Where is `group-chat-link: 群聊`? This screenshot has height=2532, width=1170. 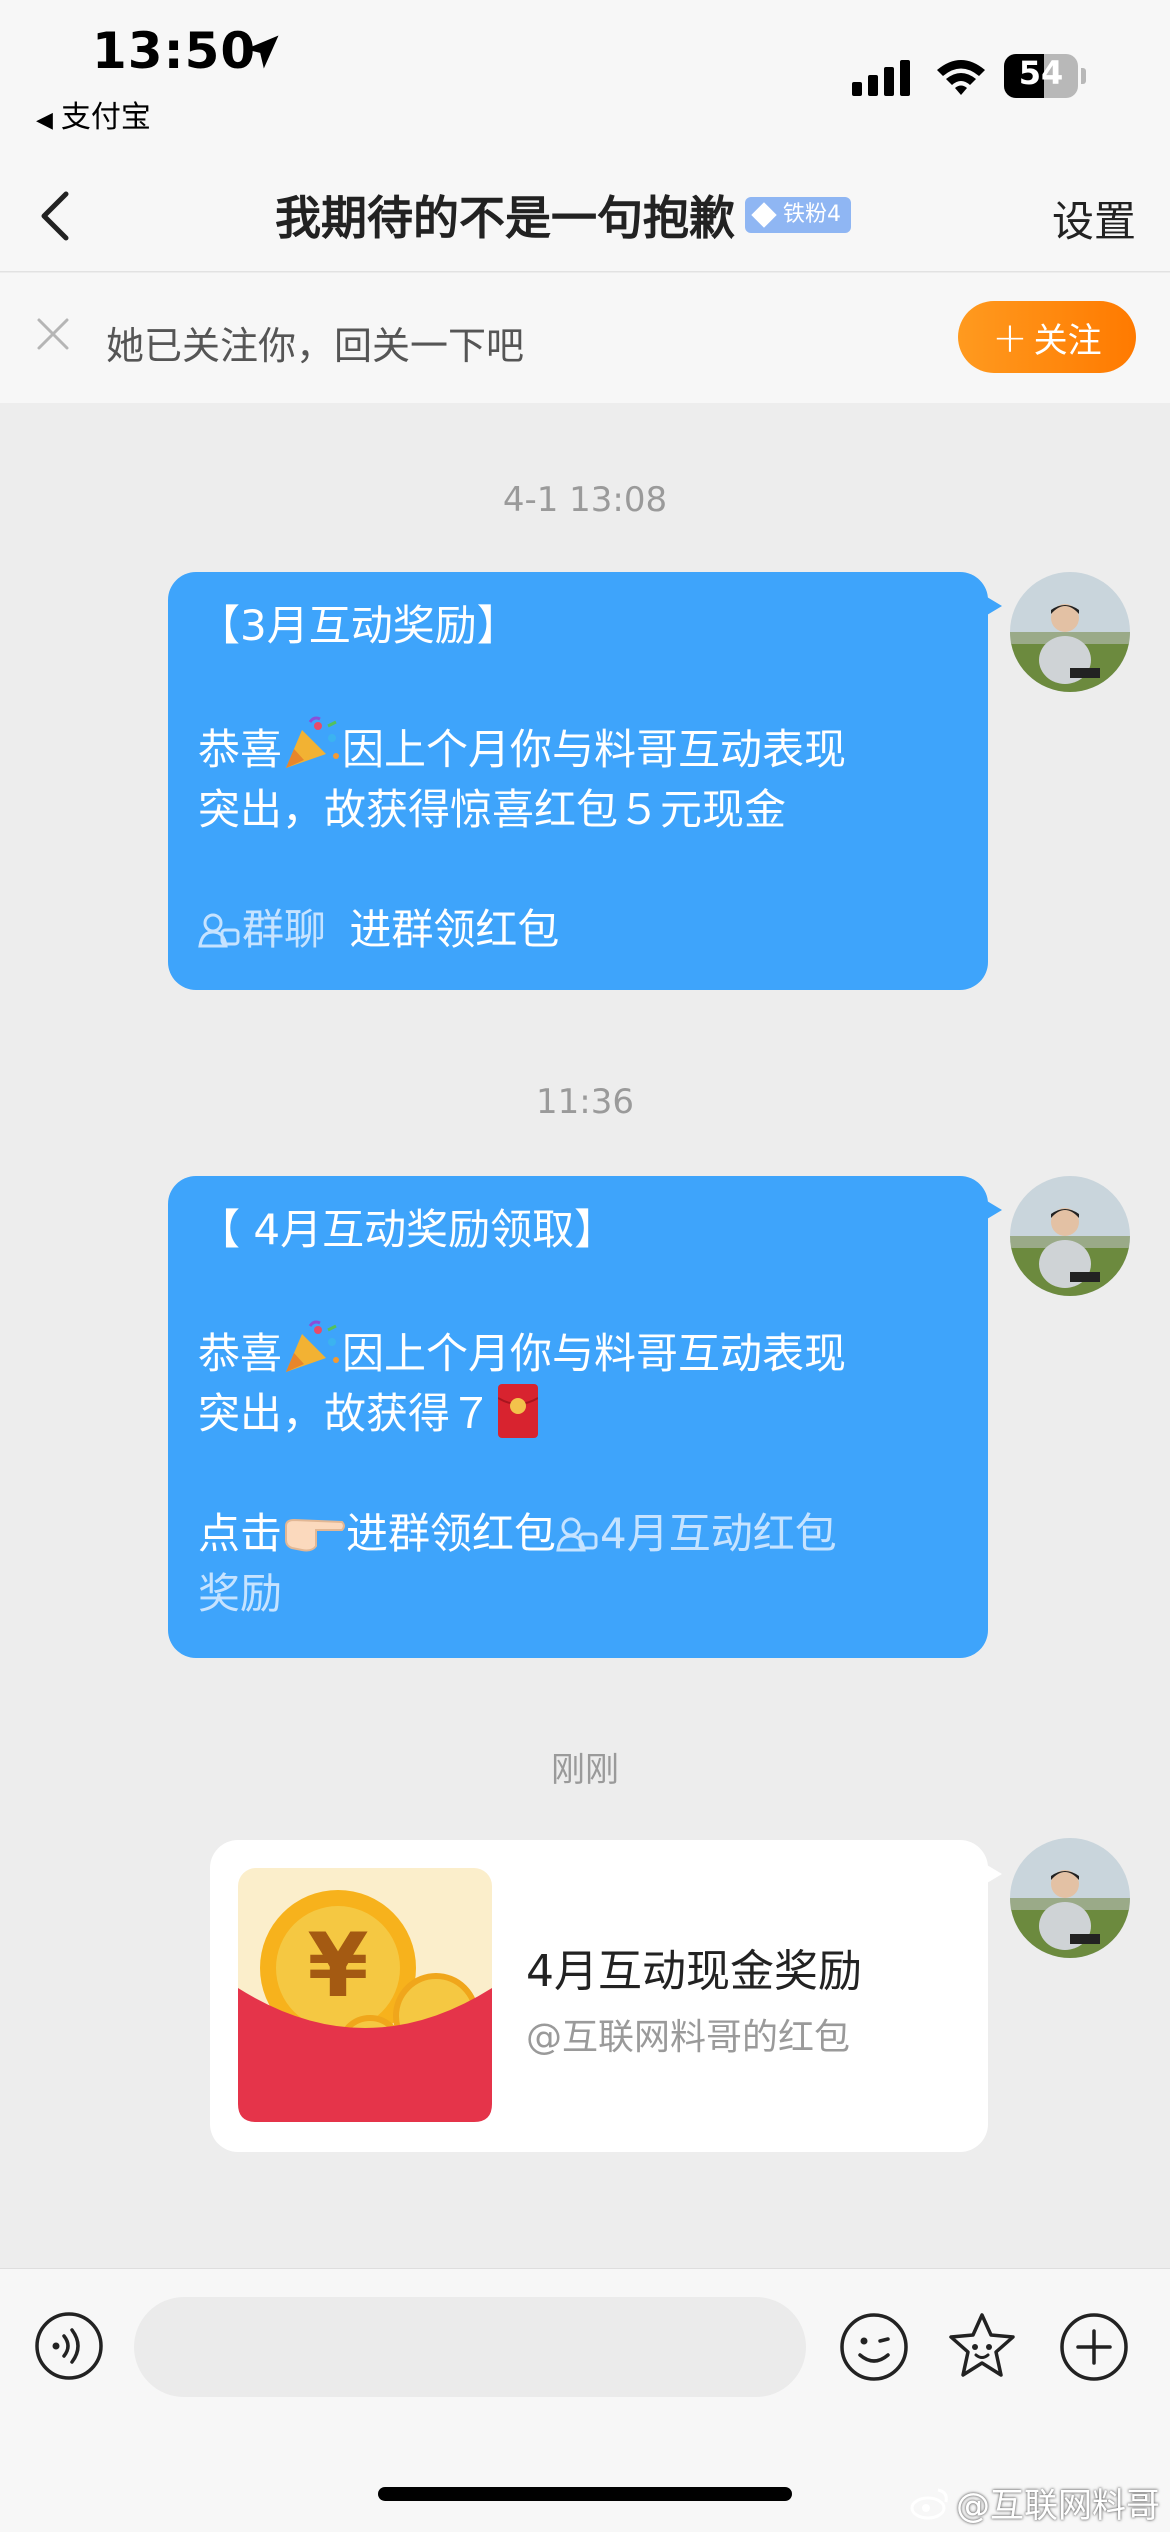 group-chat-link: 群聊 is located at coordinates (262, 929).